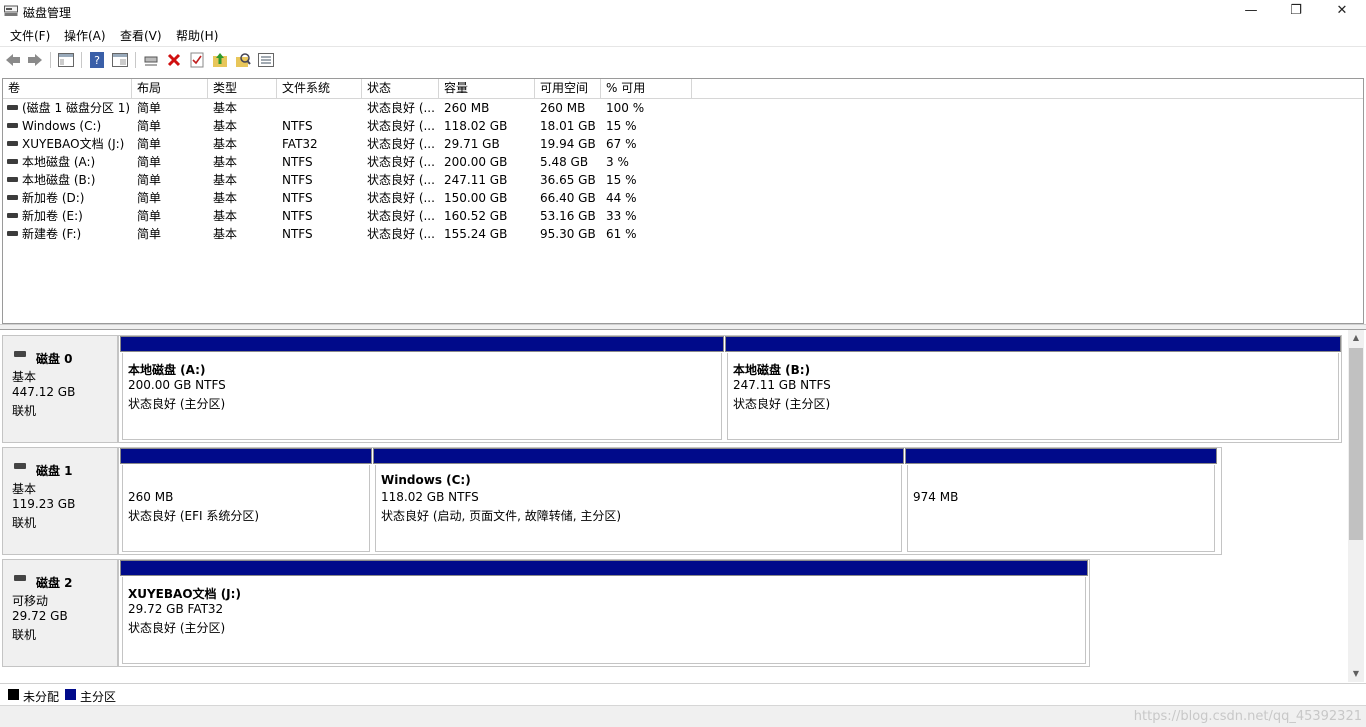  Describe the element at coordinates (568, 198) in the screenshot. I see `cell-free-space: 66.40 GB` at that location.